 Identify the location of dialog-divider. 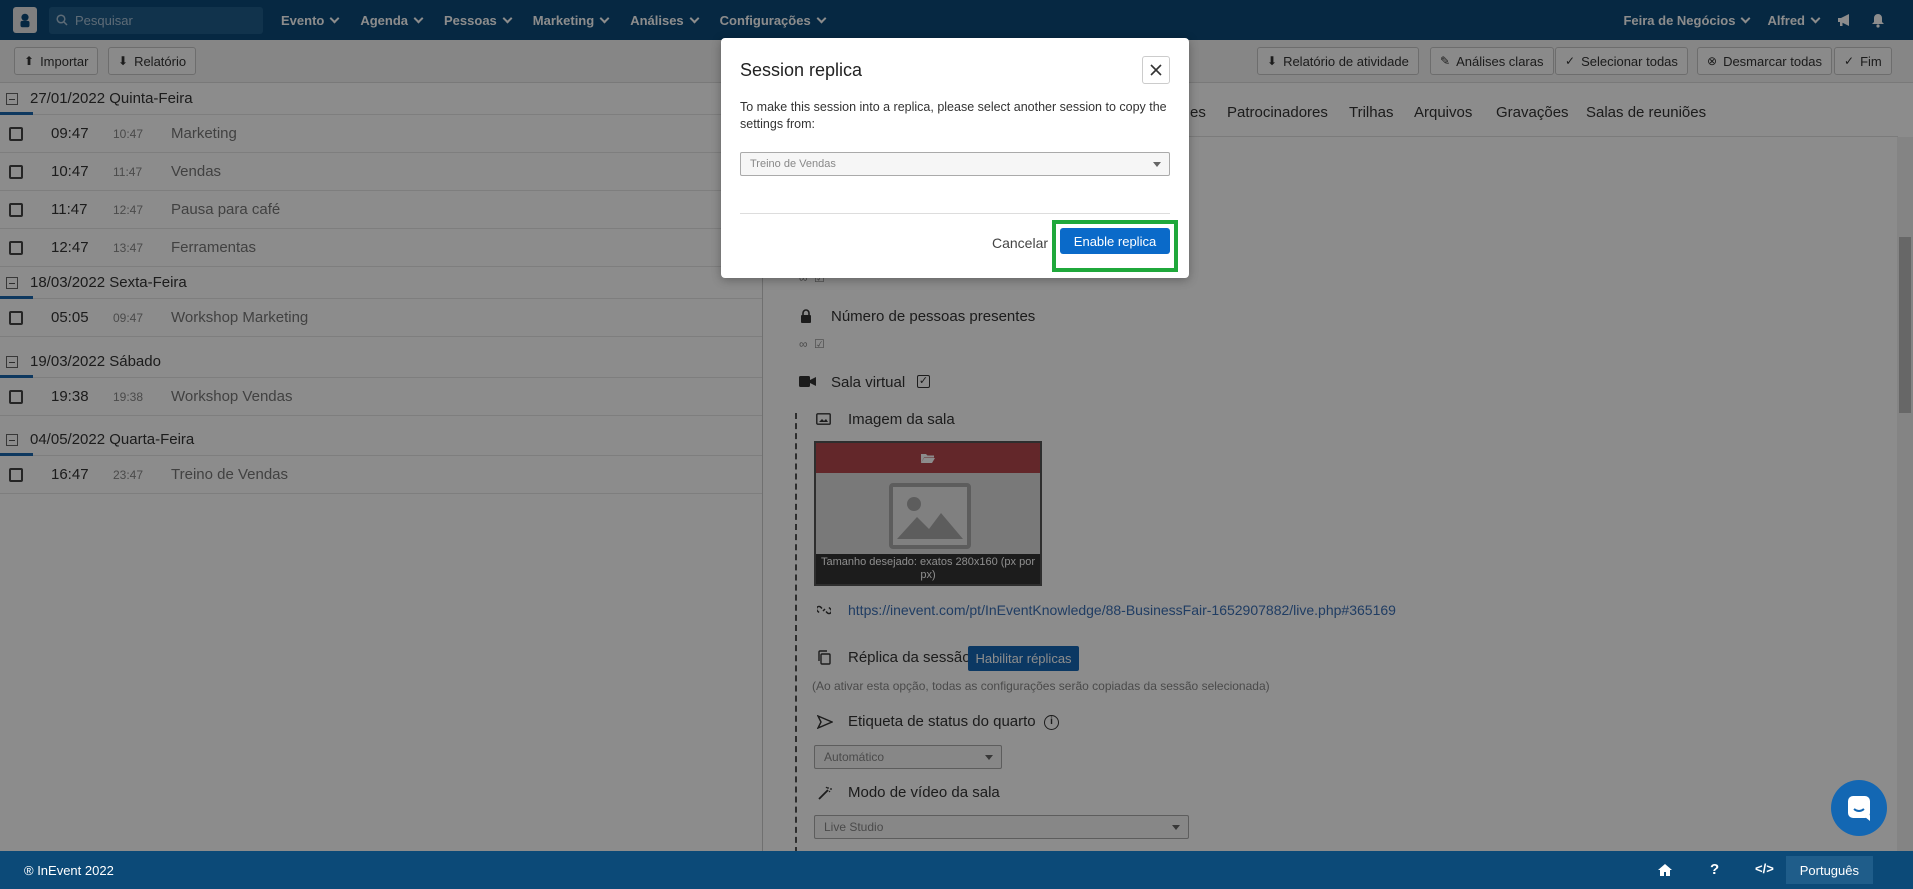
(955, 213).